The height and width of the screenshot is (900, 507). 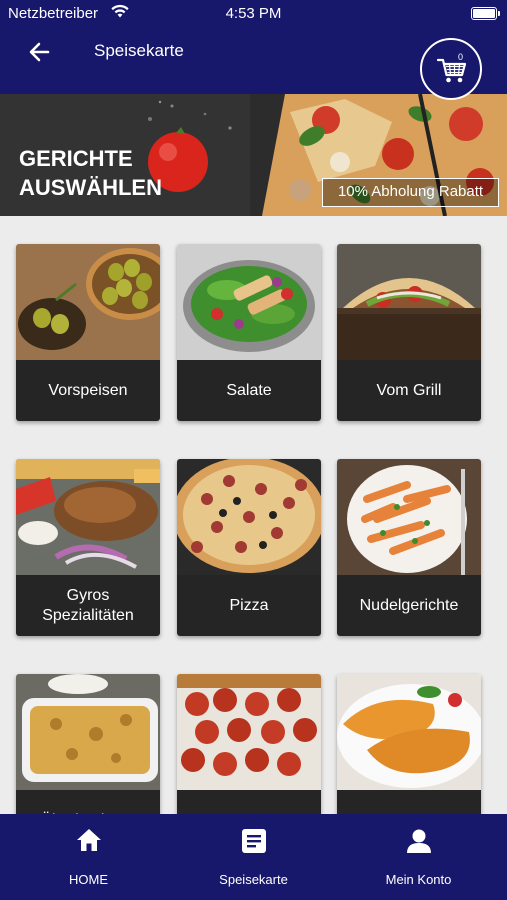 What do you see at coordinates (90, 187) in the screenshot?
I see `banner-title-line-2: AUSWÄHLEN` at bounding box center [90, 187].